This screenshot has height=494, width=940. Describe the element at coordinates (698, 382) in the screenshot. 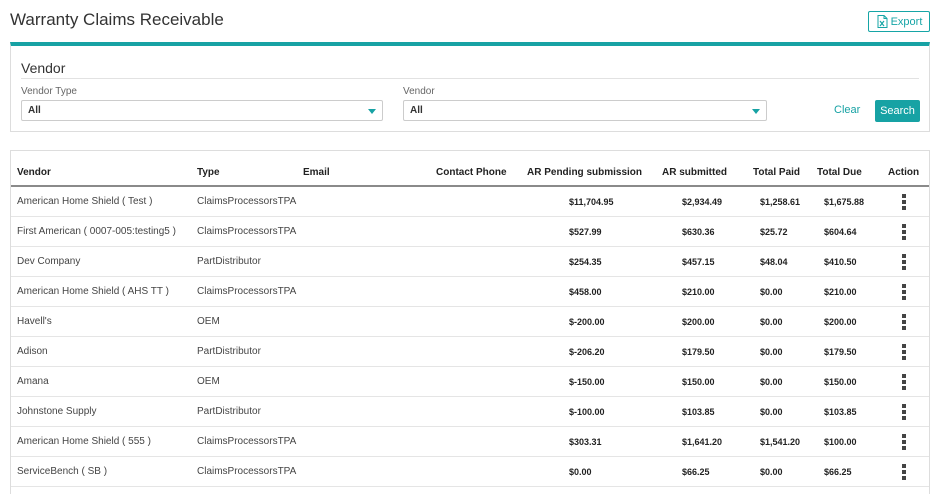

I see `ar-submitted-cell: $150.00` at that location.